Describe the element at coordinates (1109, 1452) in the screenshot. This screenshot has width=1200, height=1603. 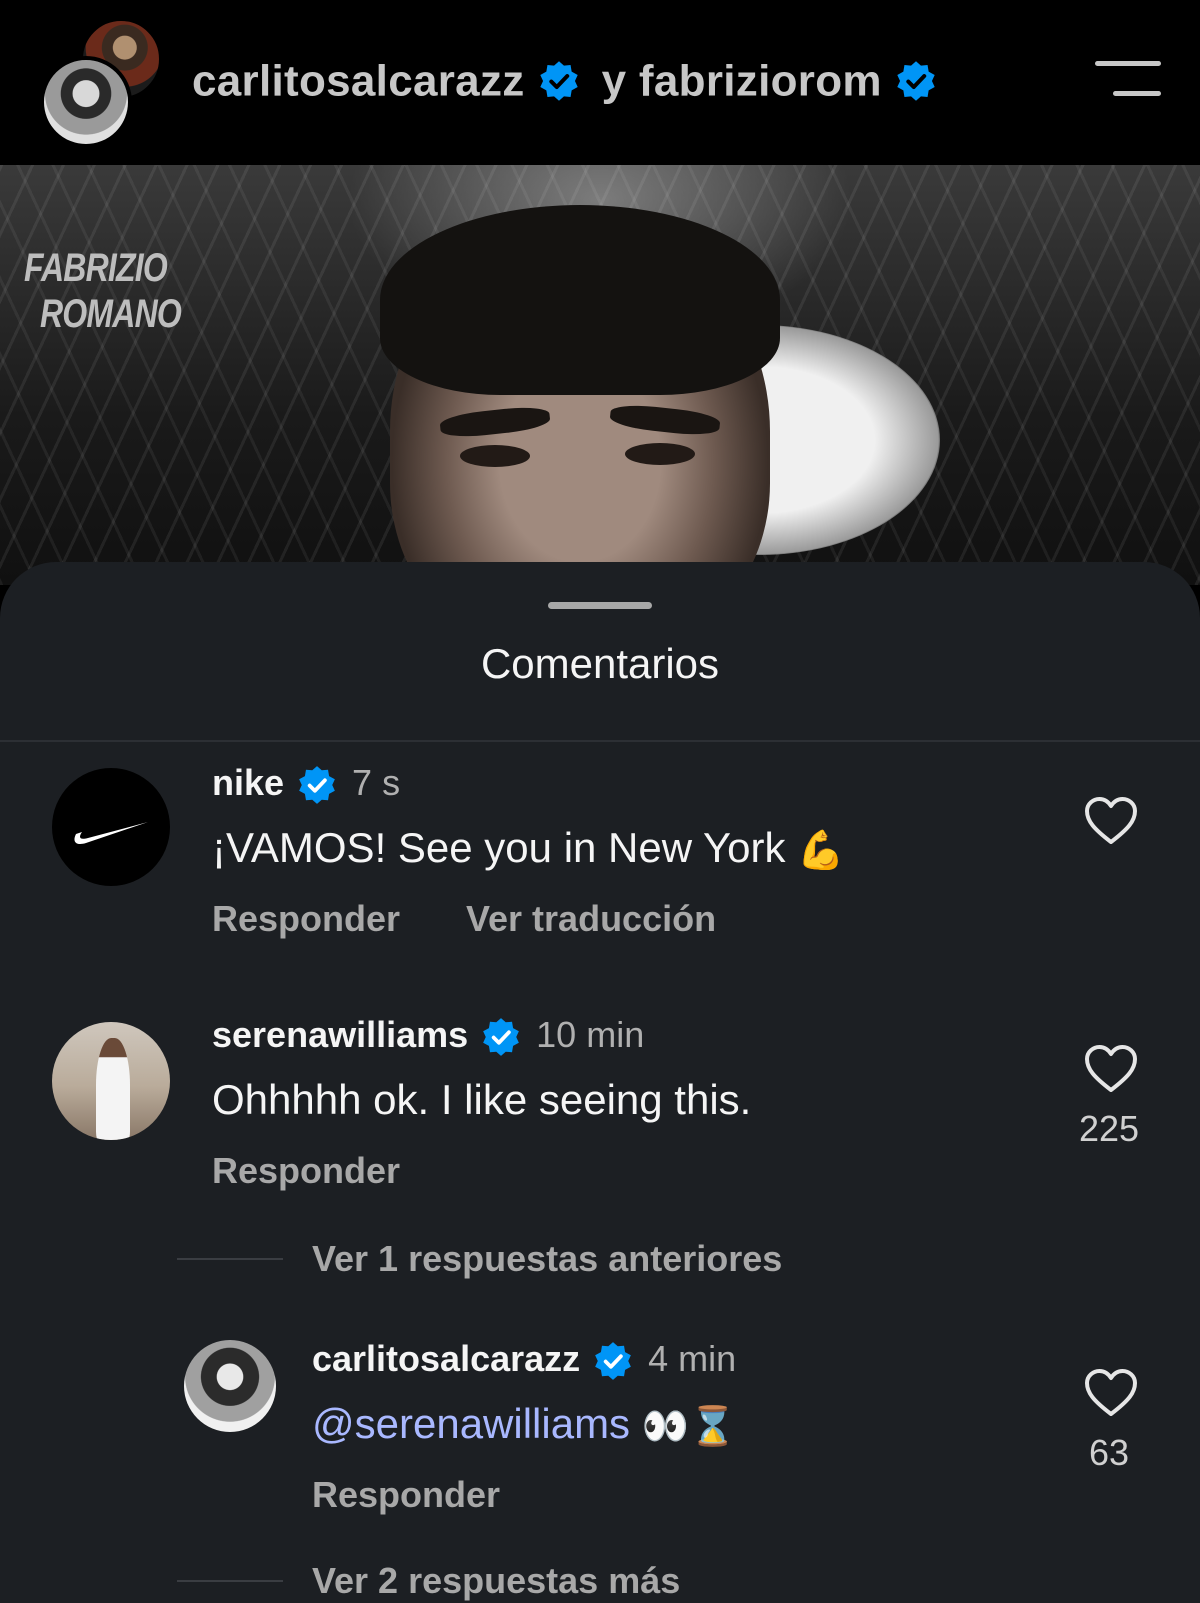
I see `like-count: 63` at that location.